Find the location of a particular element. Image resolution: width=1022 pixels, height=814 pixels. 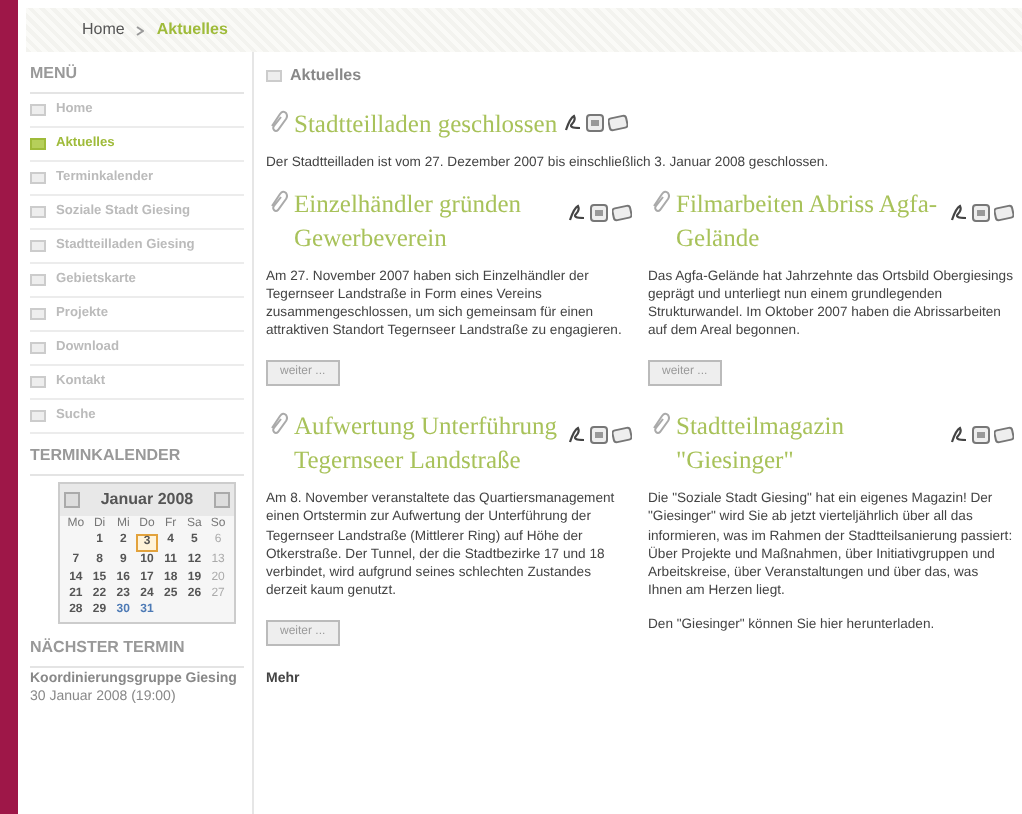

breadcrumb-link: Home is located at coordinates (103, 30).